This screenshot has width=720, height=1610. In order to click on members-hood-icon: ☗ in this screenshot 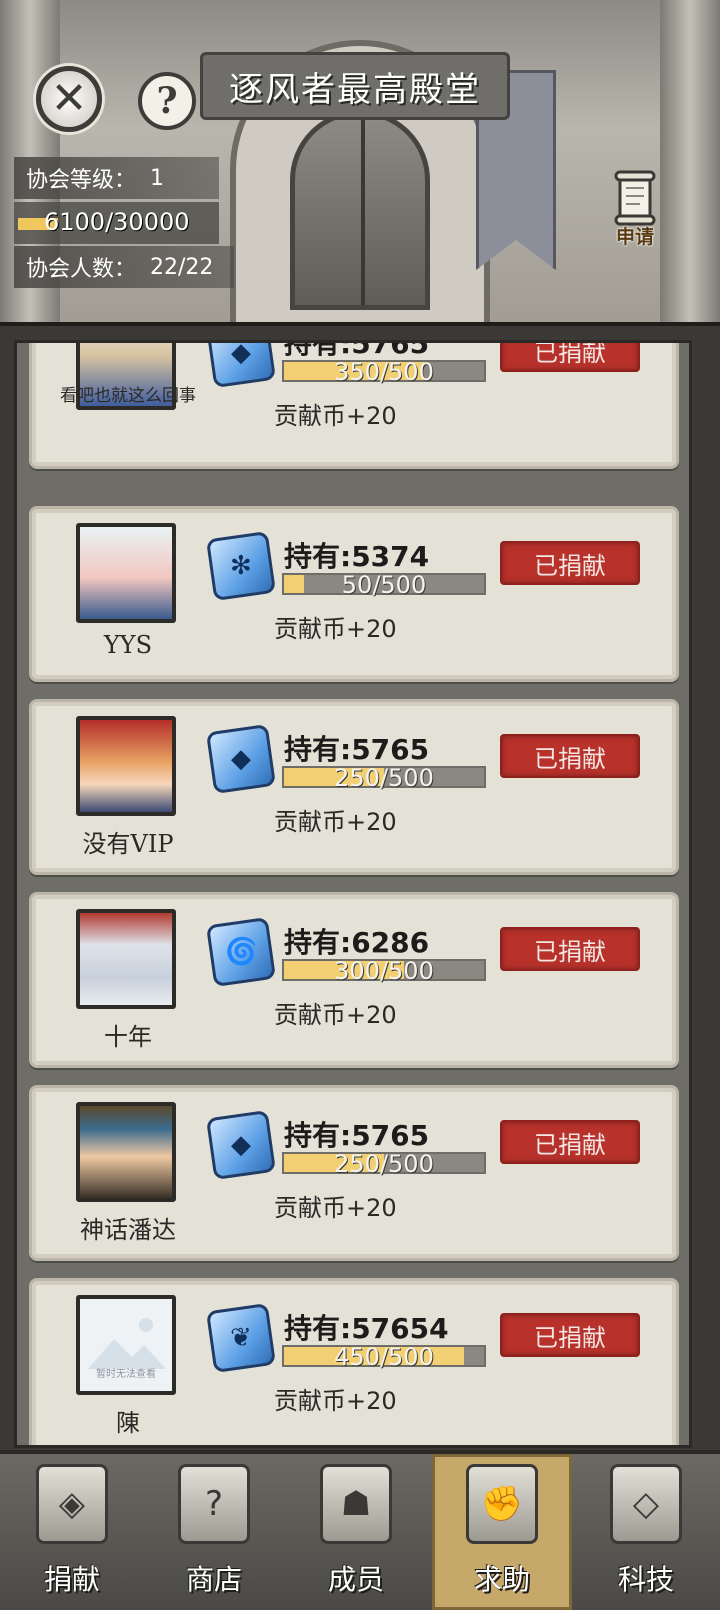, I will do `click(356, 1504)`.